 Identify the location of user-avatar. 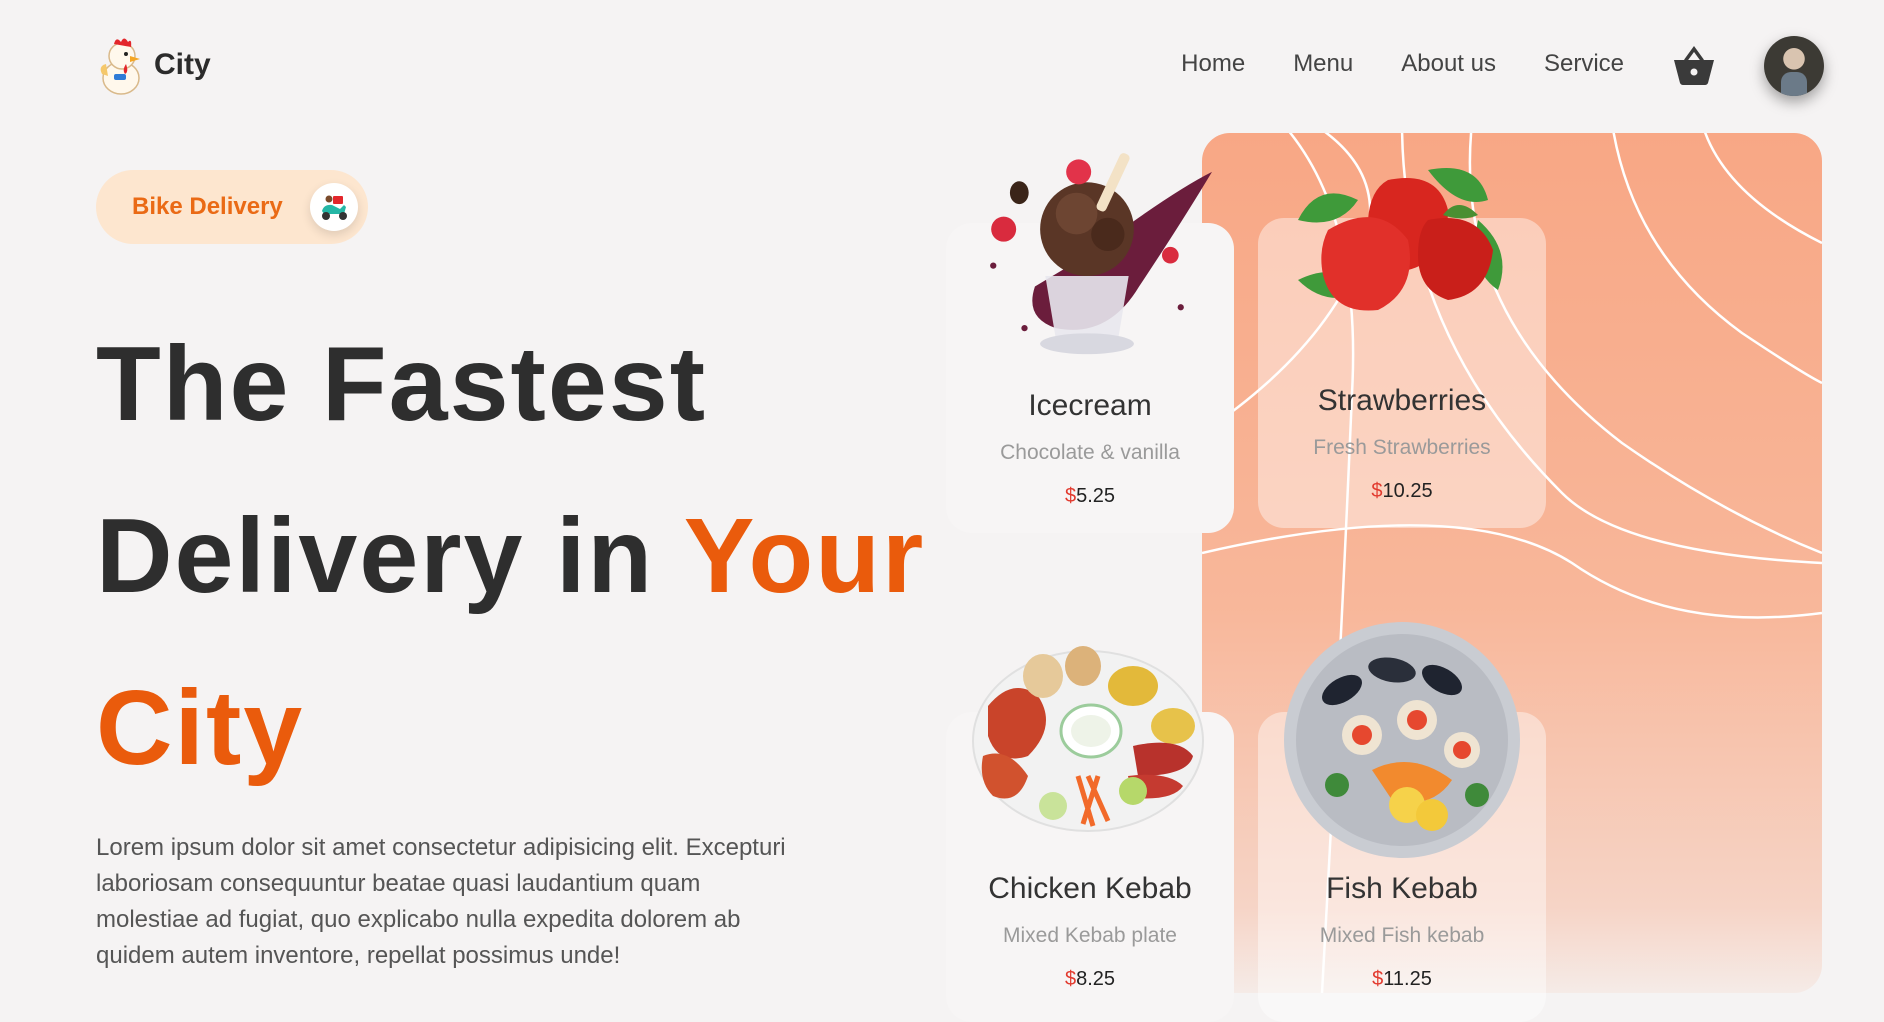
(1794, 66).